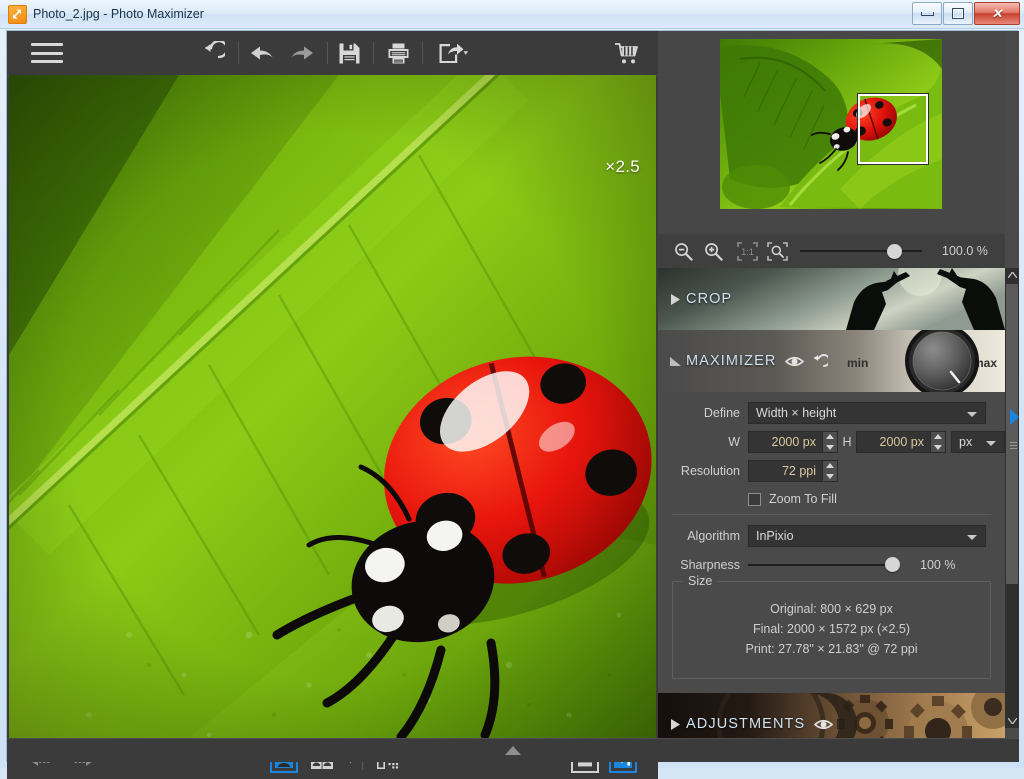 The image size is (1024, 779). What do you see at coordinates (1013, 445) in the screenshot?
I see `scrollbar-grip` at bounding box center [1013, 445].